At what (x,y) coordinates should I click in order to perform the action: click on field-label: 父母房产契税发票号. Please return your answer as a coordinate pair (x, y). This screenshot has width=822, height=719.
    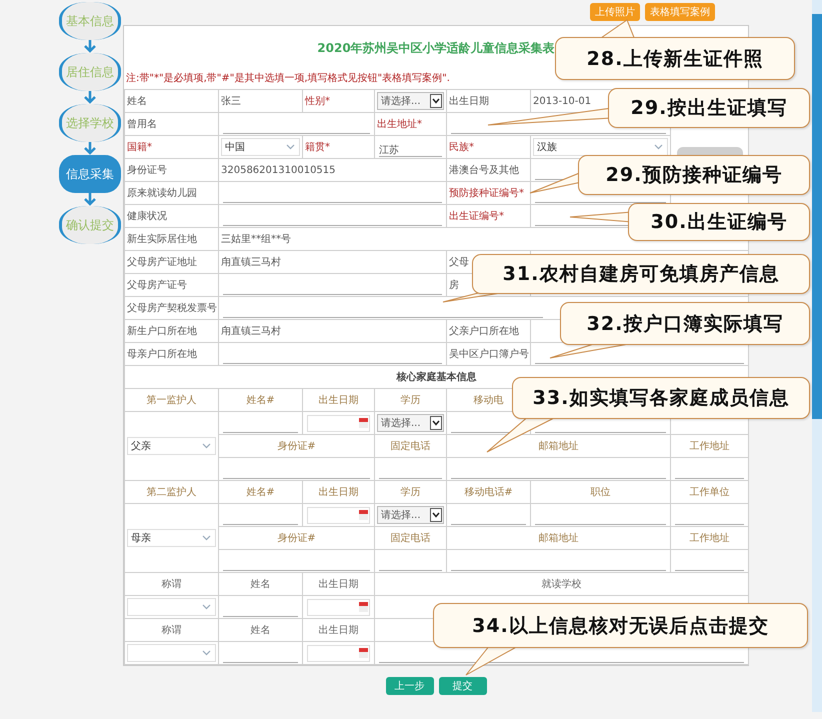
    Looking at the image, I should click on (172, 308).